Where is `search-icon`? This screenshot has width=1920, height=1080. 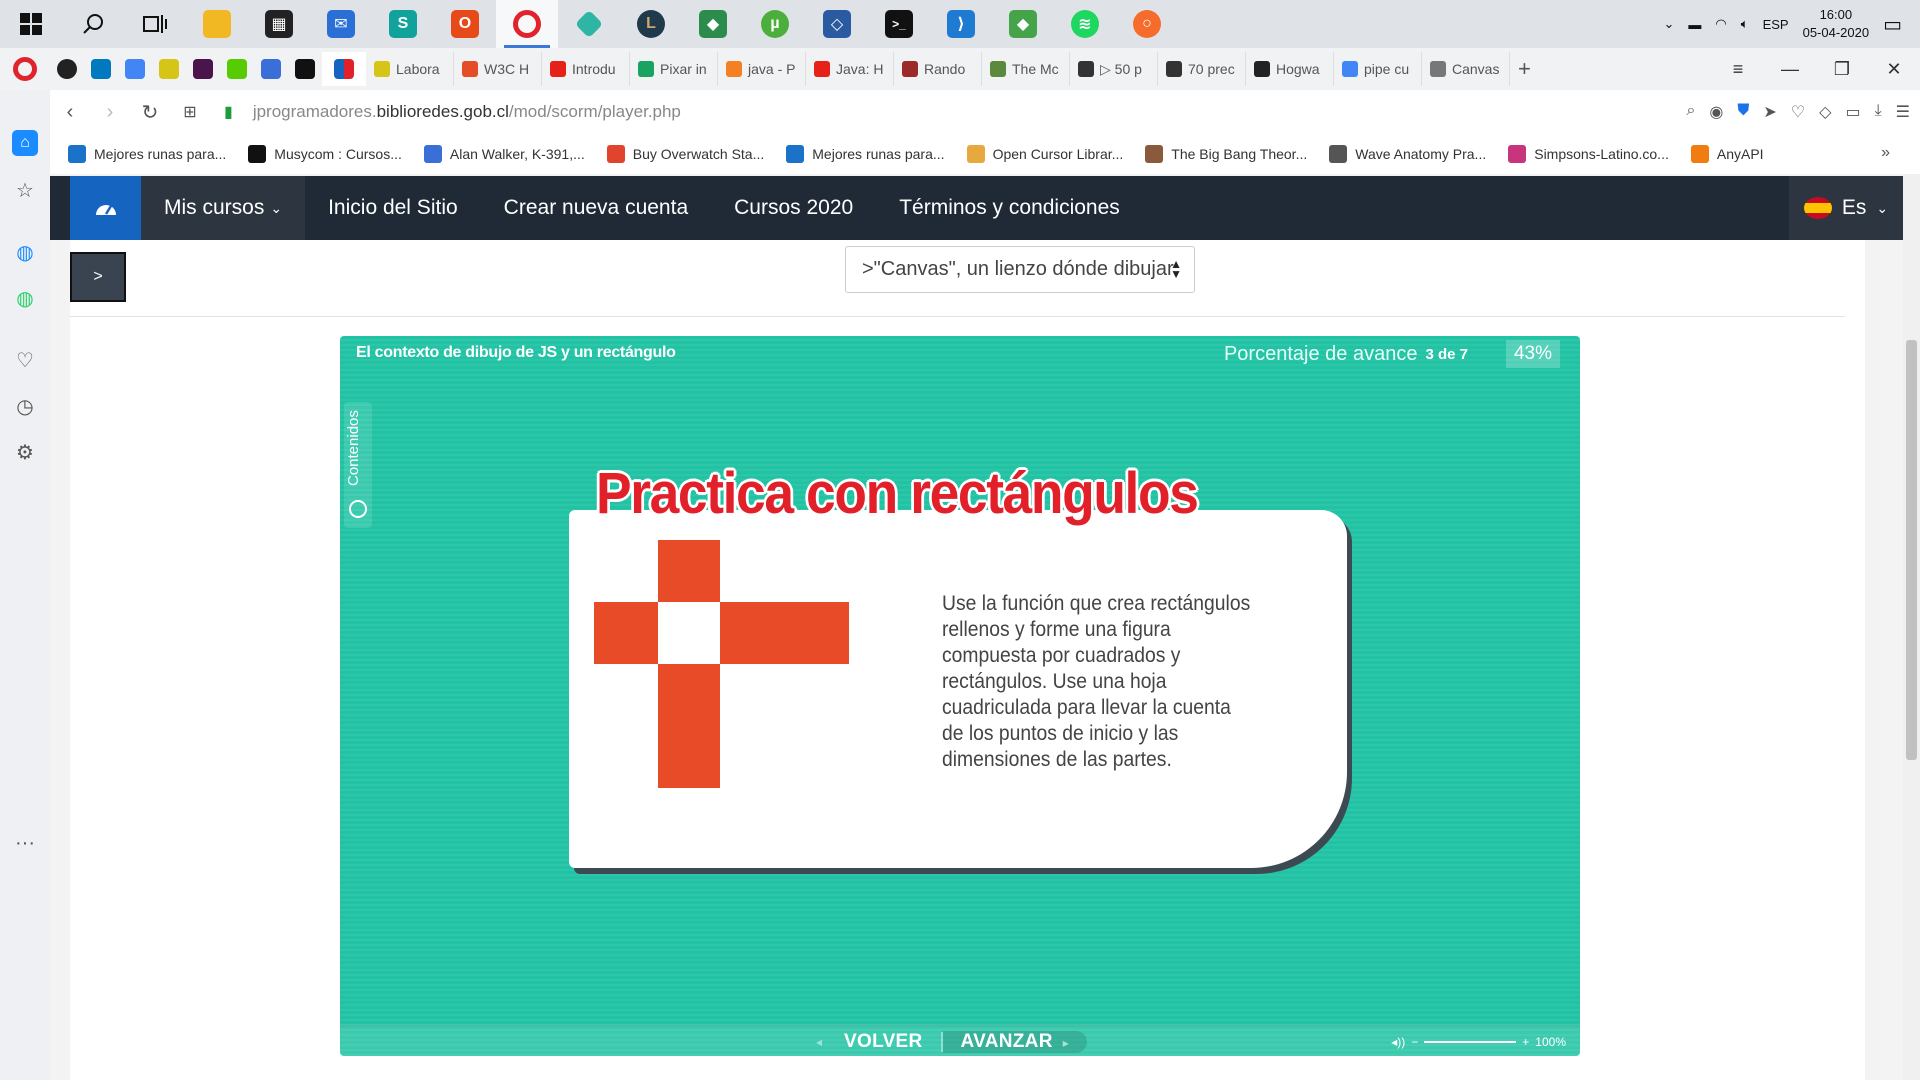
search-icon is located at coordinates (93, 24).